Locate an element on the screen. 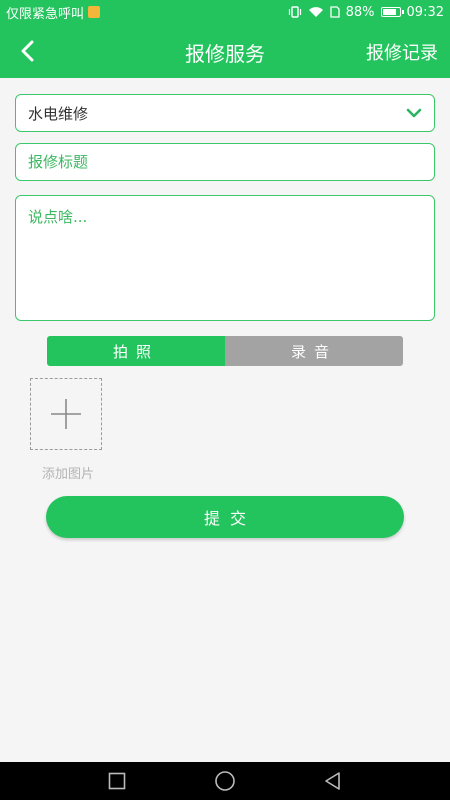 The width and height of the screenshot is (450, 800). add-image-button is located at coordinates (66, 414).